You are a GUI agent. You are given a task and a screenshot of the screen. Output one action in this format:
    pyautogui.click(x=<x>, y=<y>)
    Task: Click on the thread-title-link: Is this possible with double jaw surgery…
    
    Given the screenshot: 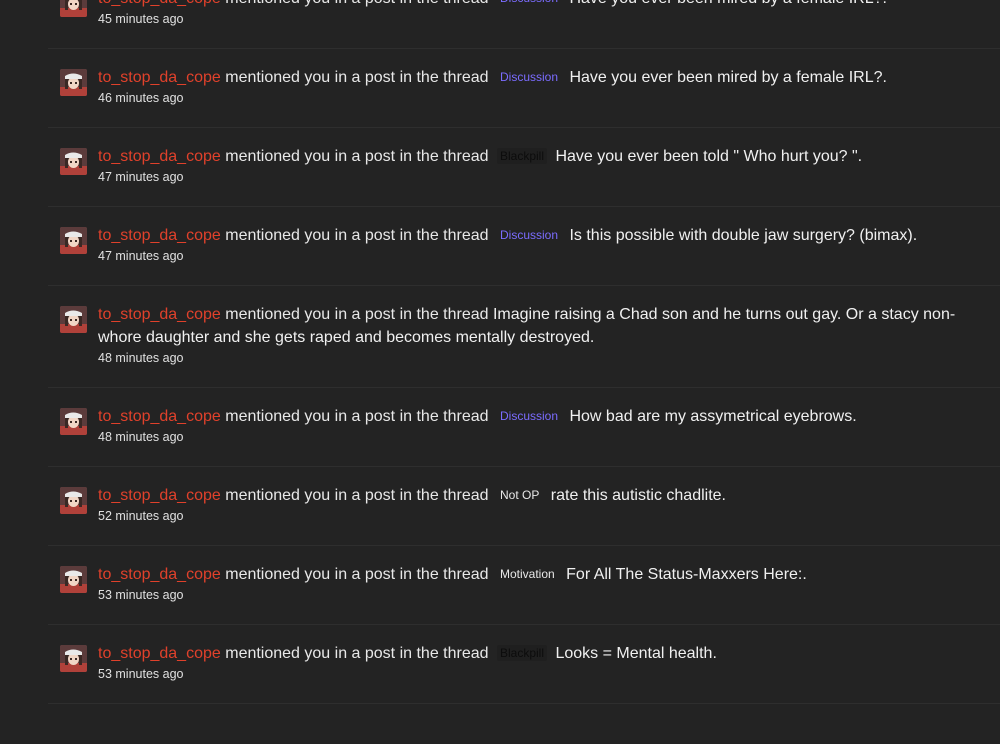 What is the action you would take?
    pyautogui.click(x=743, y=235)
    